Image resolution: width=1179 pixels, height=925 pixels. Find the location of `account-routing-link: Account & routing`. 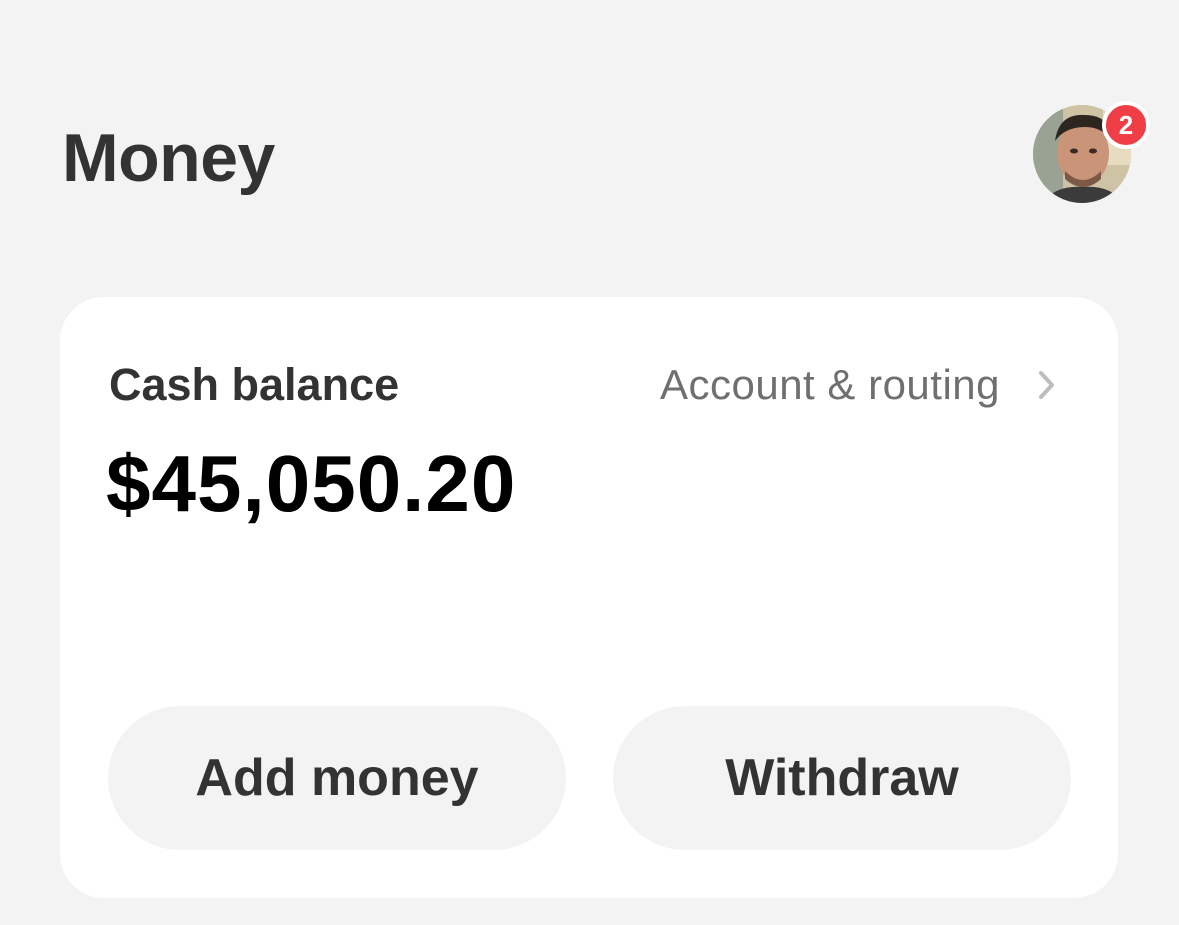

account-routing-link: Account & routing is located at coordinates (859, 385).